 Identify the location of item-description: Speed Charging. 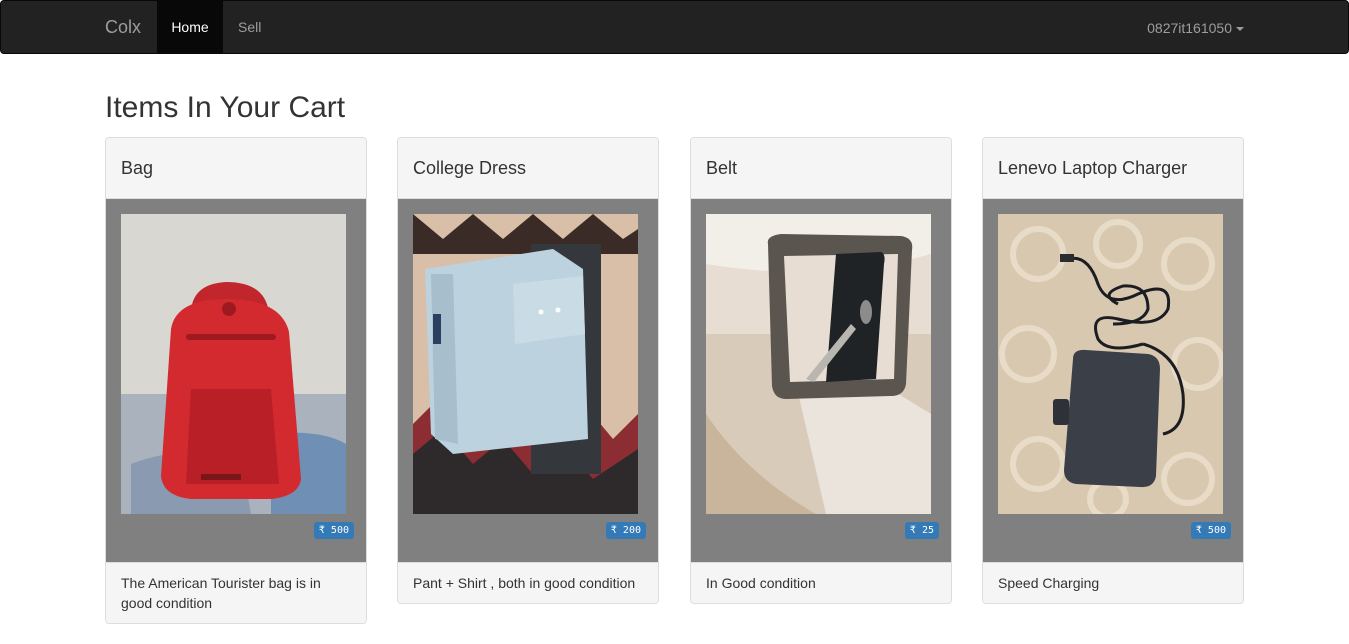
(1113, 582).